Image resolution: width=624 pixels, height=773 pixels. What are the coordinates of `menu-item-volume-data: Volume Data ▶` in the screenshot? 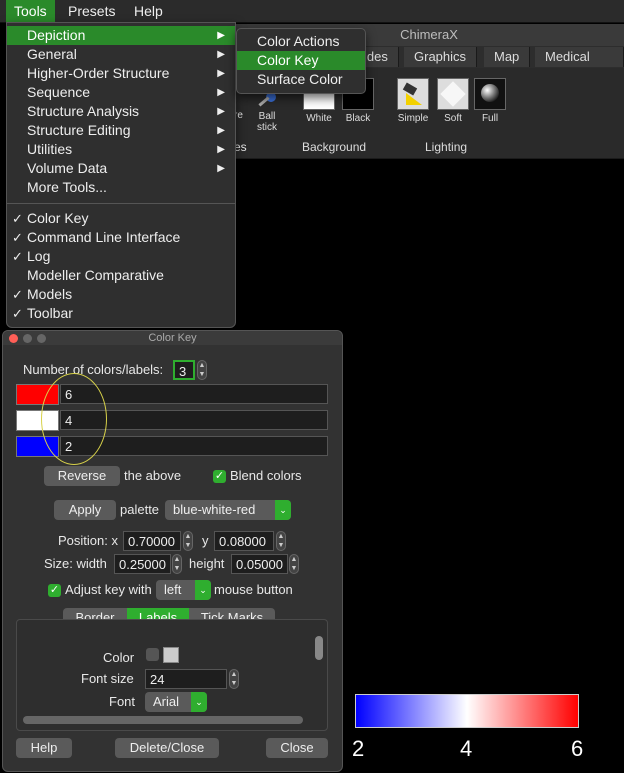 It's located at (121, 168).